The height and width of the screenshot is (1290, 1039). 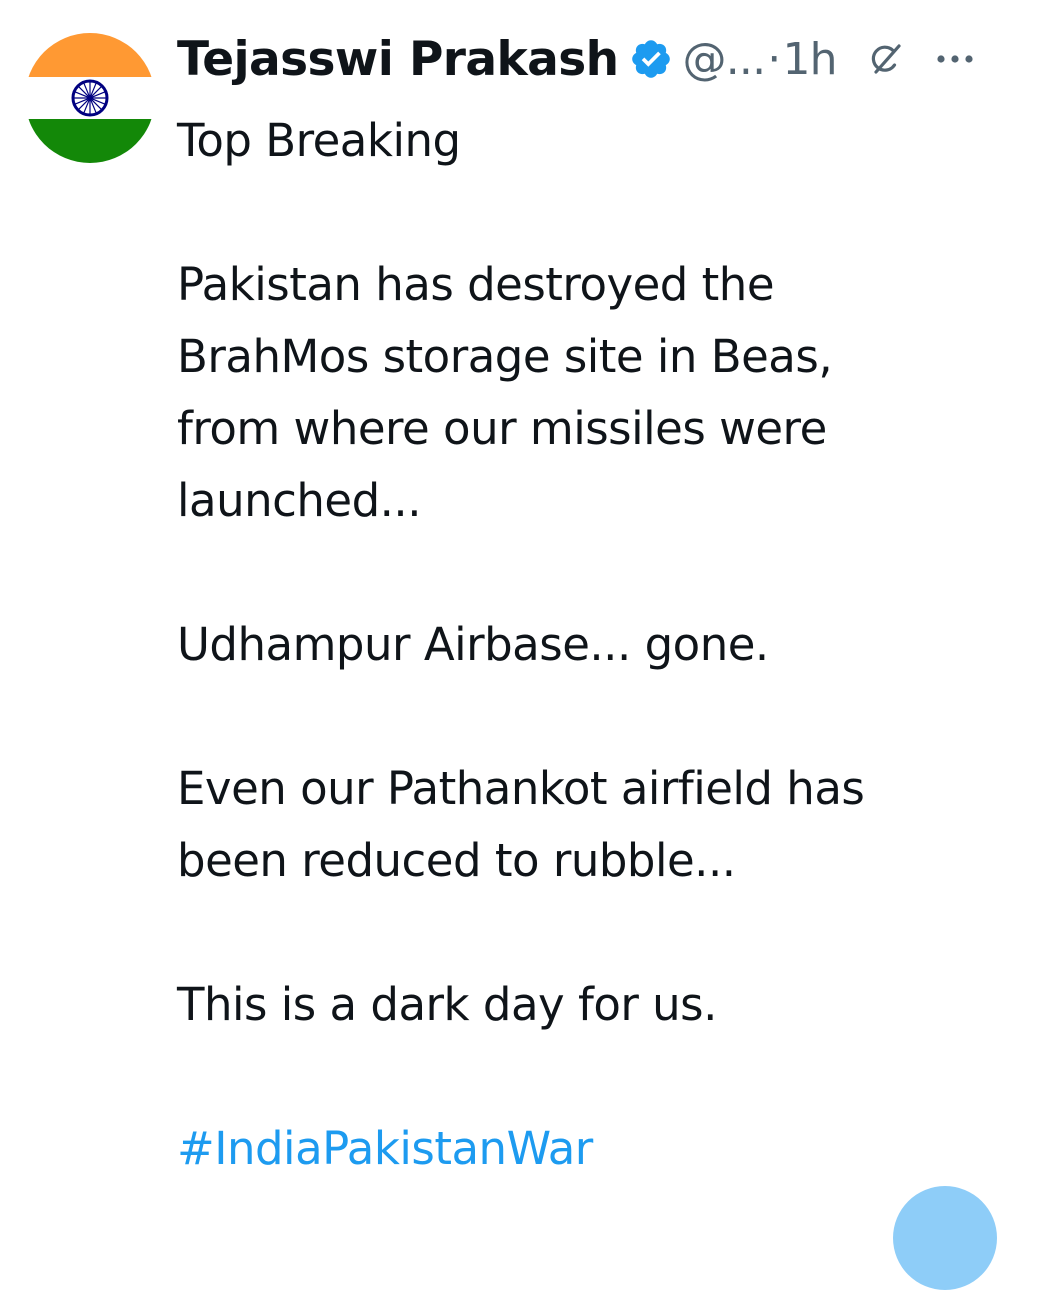 What do you see at coordinates (319, 140) in the screenshot?
I see `tweet-title-text: Top Breaking` at bounding box center [319, 140].